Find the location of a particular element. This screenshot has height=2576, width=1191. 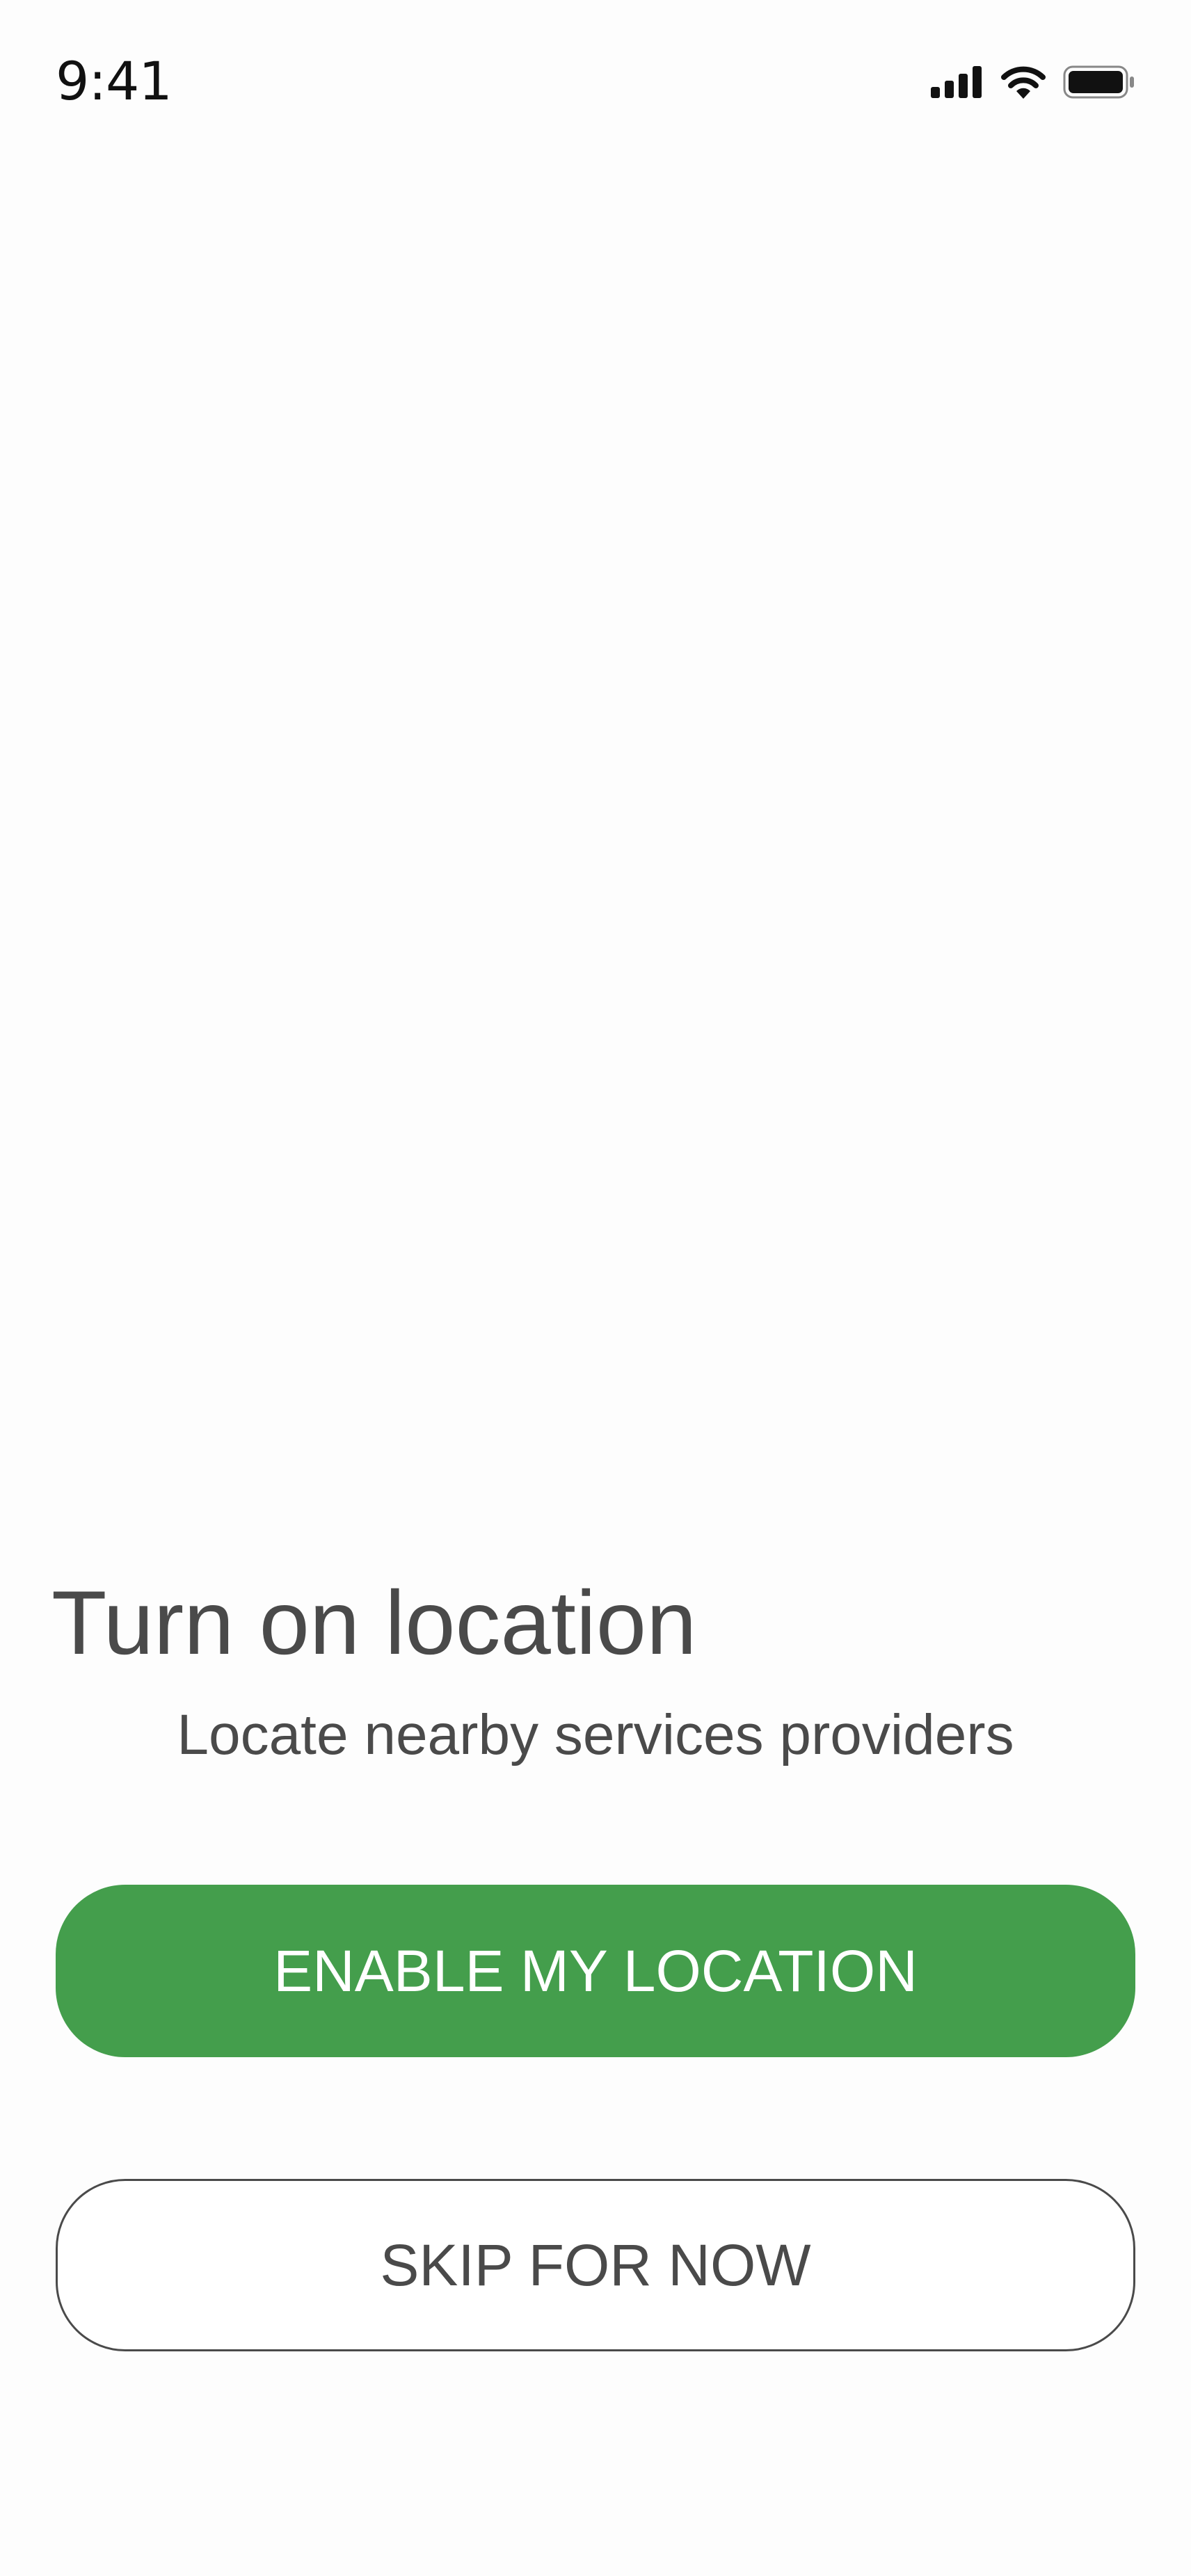

skip-button: SKIP FOR NOW is located at coordinates (595, 2265).